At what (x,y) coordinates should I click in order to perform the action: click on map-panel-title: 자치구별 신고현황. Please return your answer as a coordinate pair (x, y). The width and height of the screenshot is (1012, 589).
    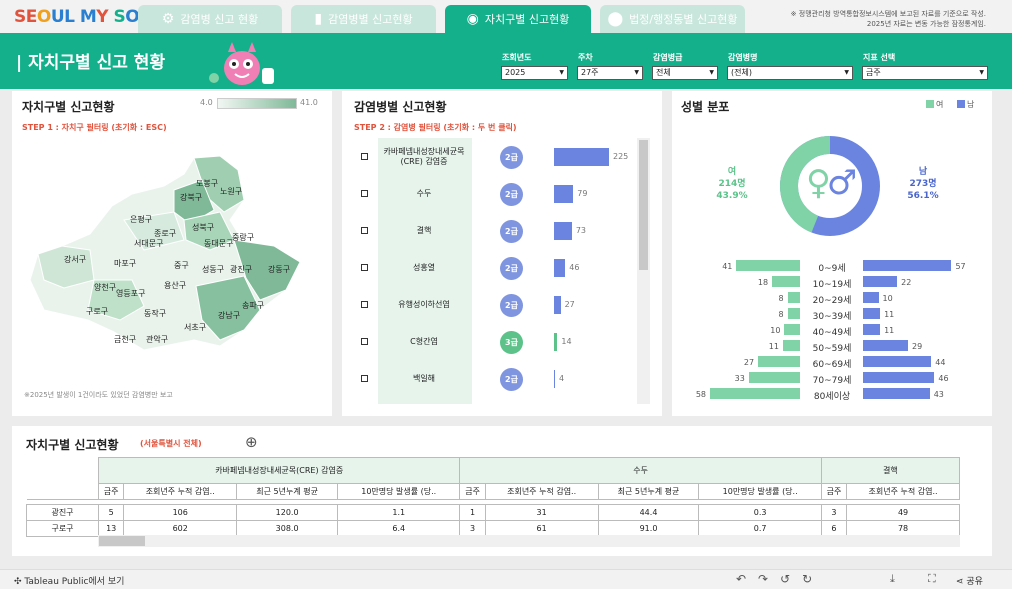
    Looking at the image, I should click on (68, 107).